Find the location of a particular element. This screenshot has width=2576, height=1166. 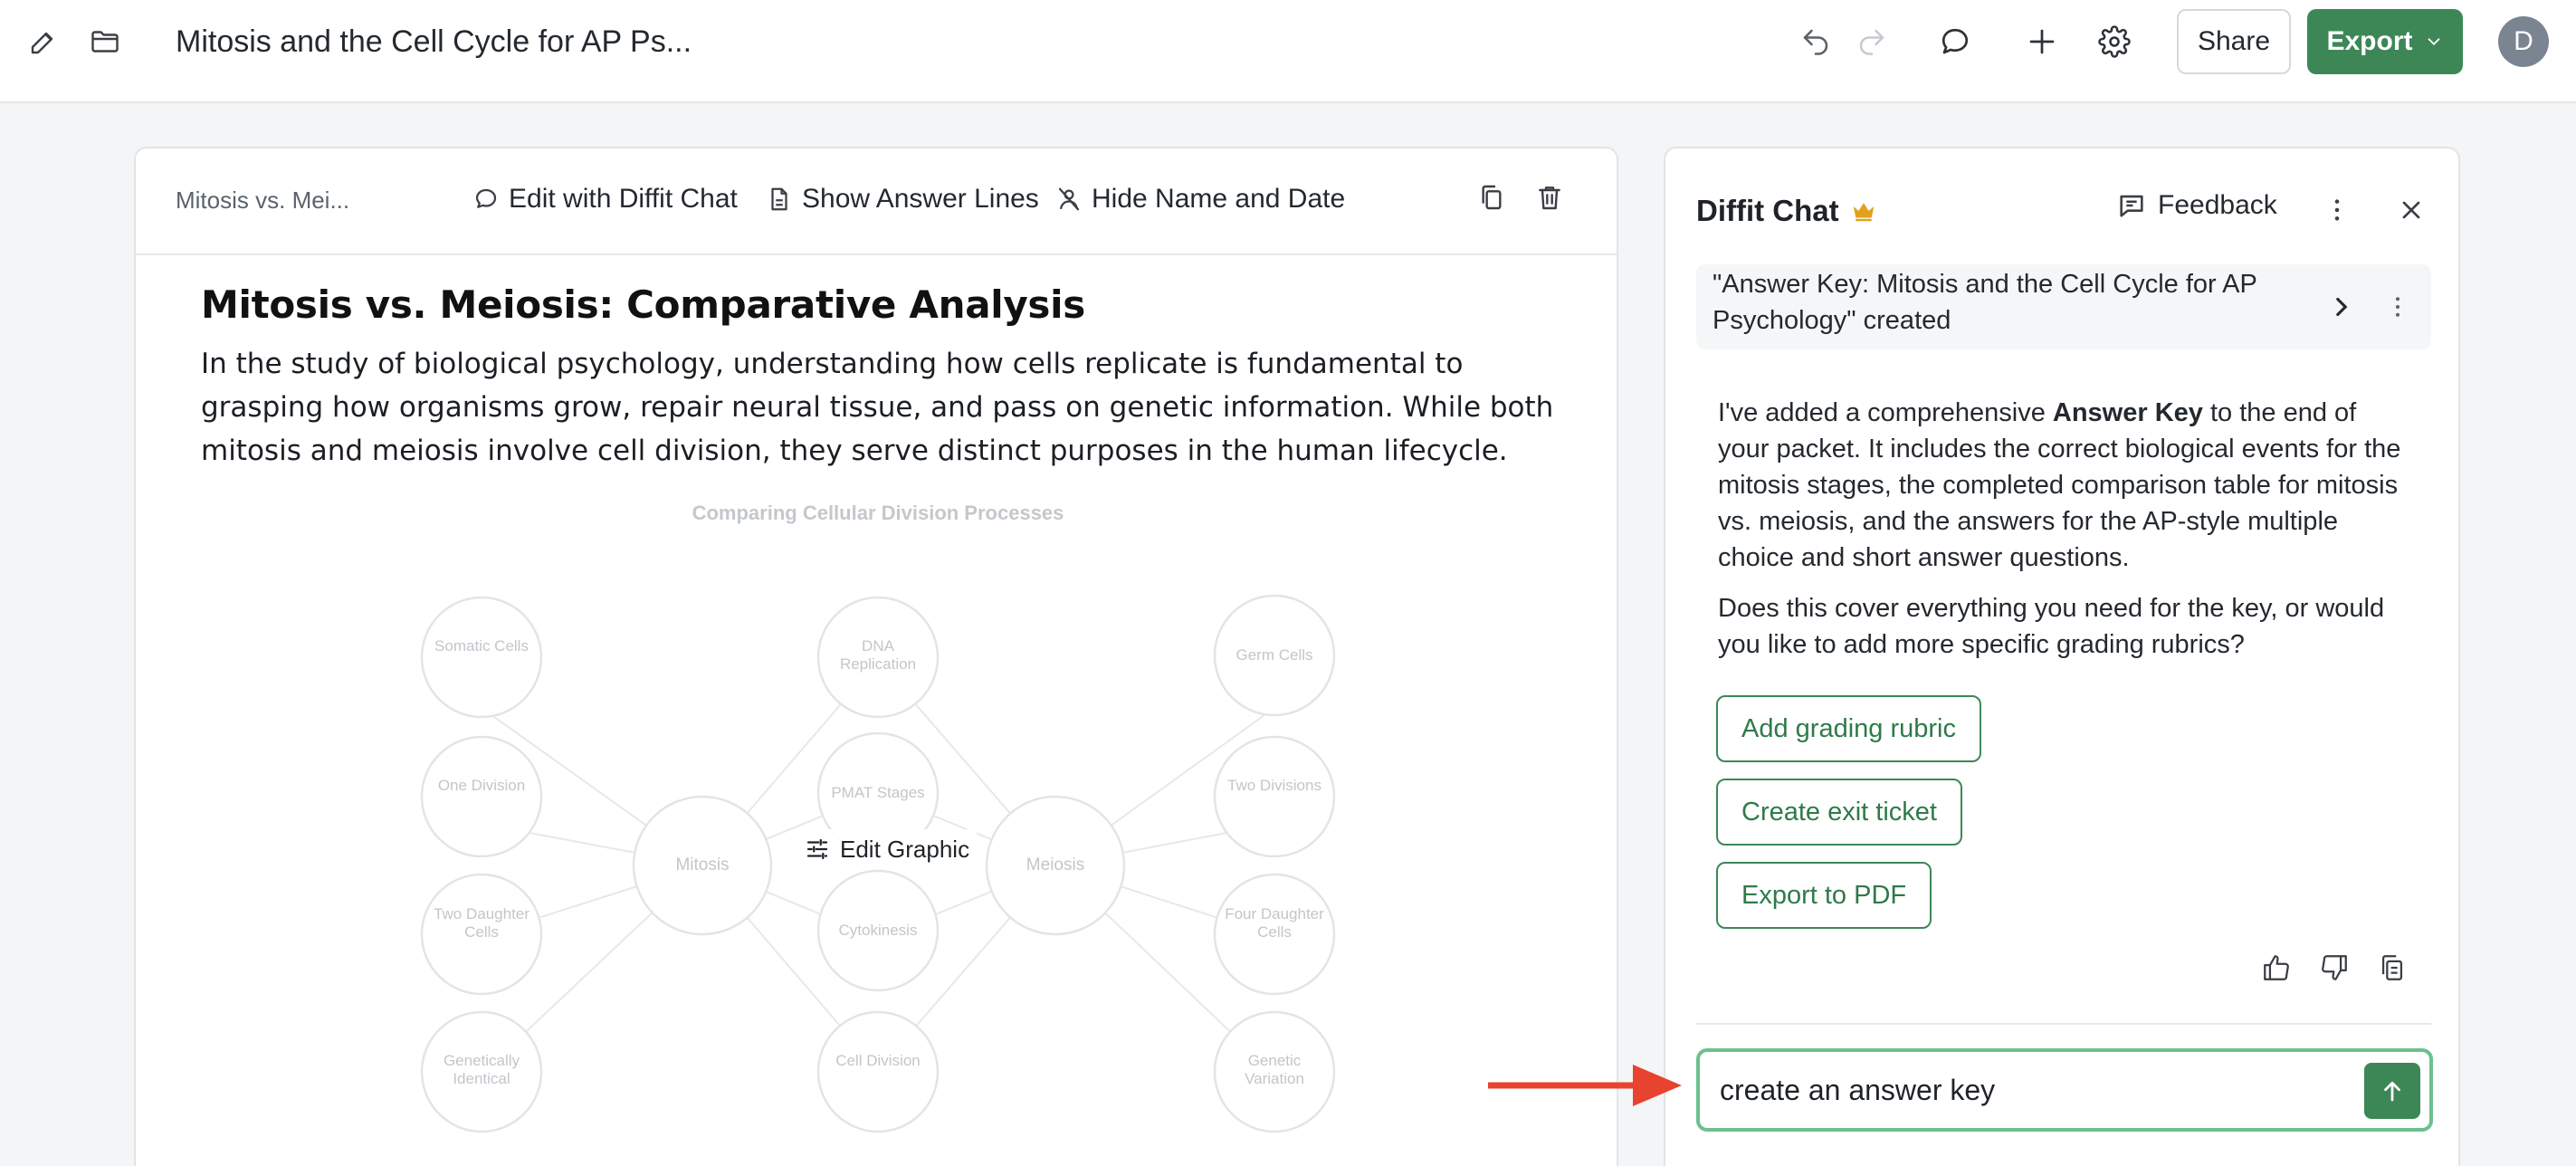

trash-icon is located at coordinates (1551, 199).